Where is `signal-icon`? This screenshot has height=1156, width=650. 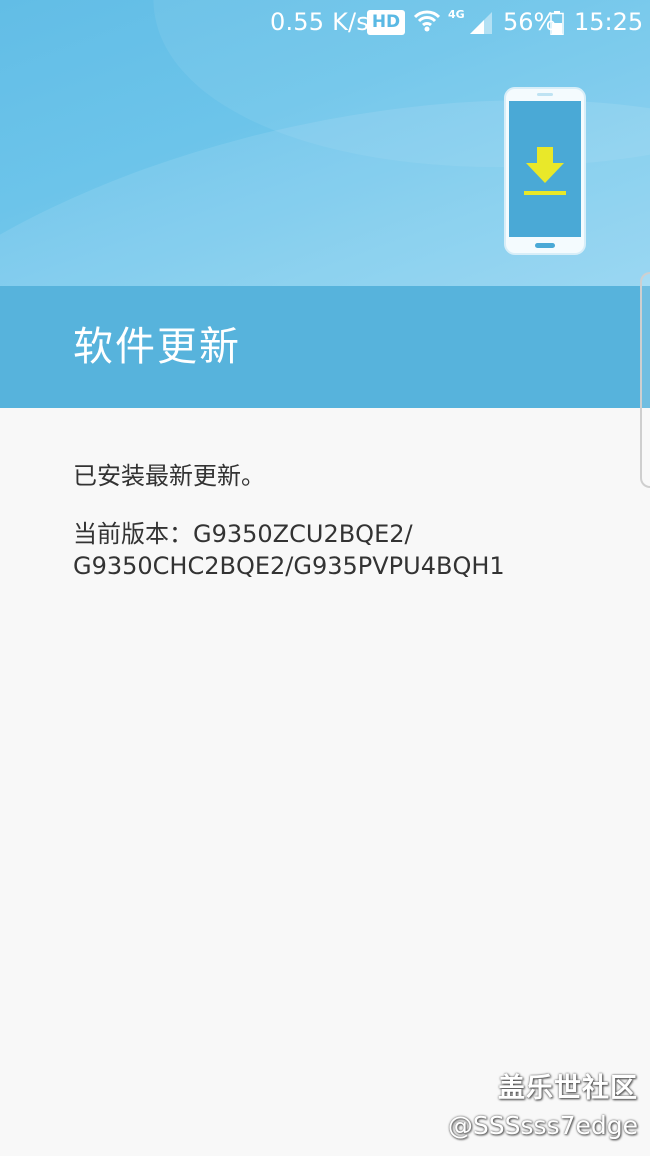 signal-icon is located at coordinates (481, 26).